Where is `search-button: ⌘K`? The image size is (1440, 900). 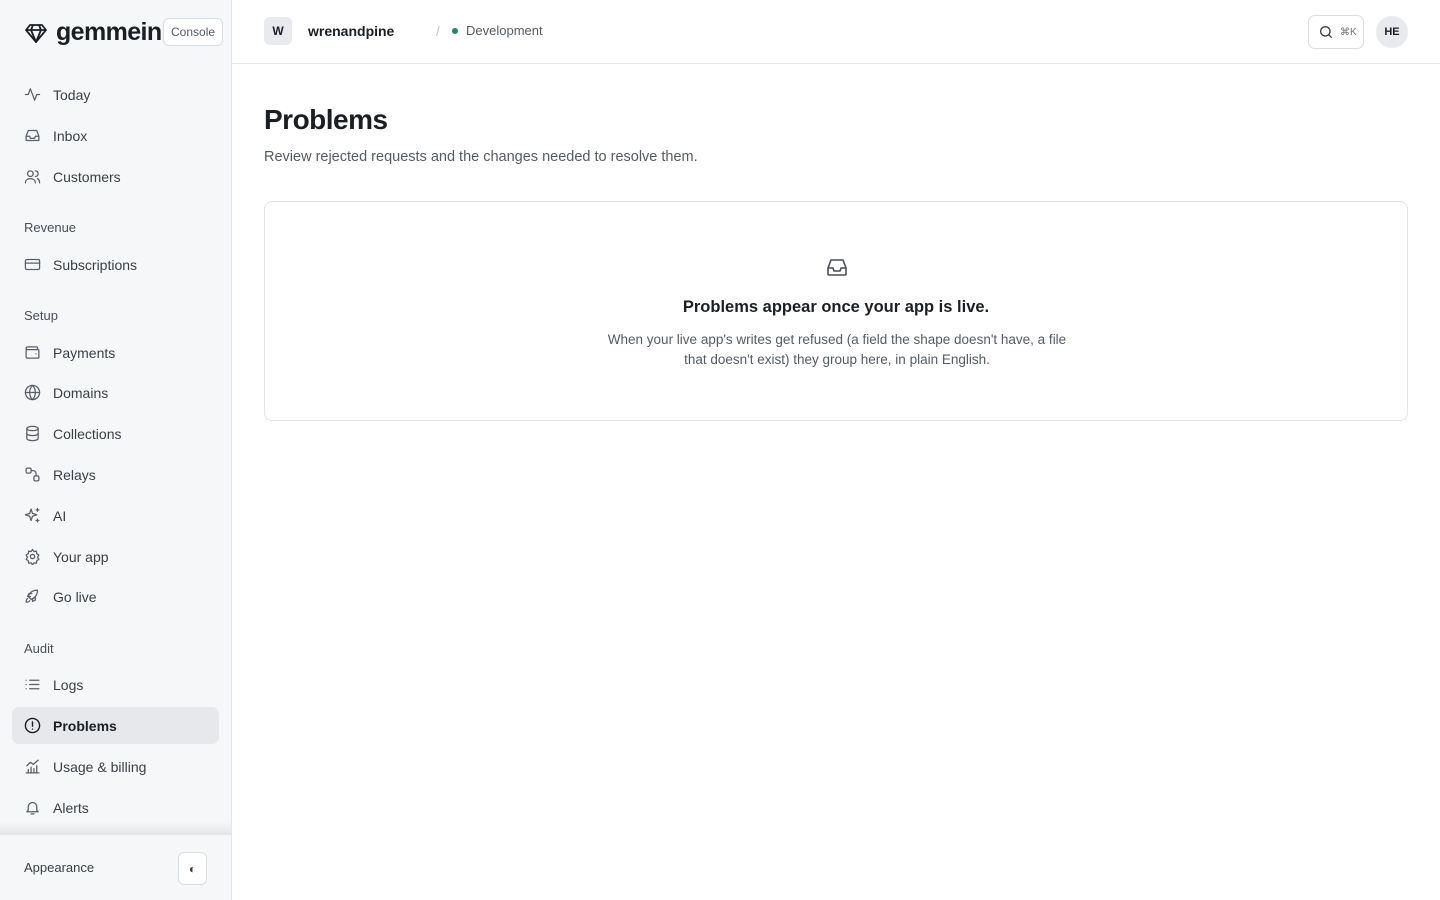
search-button: ⌘K is located at coordinates (1336, 32).